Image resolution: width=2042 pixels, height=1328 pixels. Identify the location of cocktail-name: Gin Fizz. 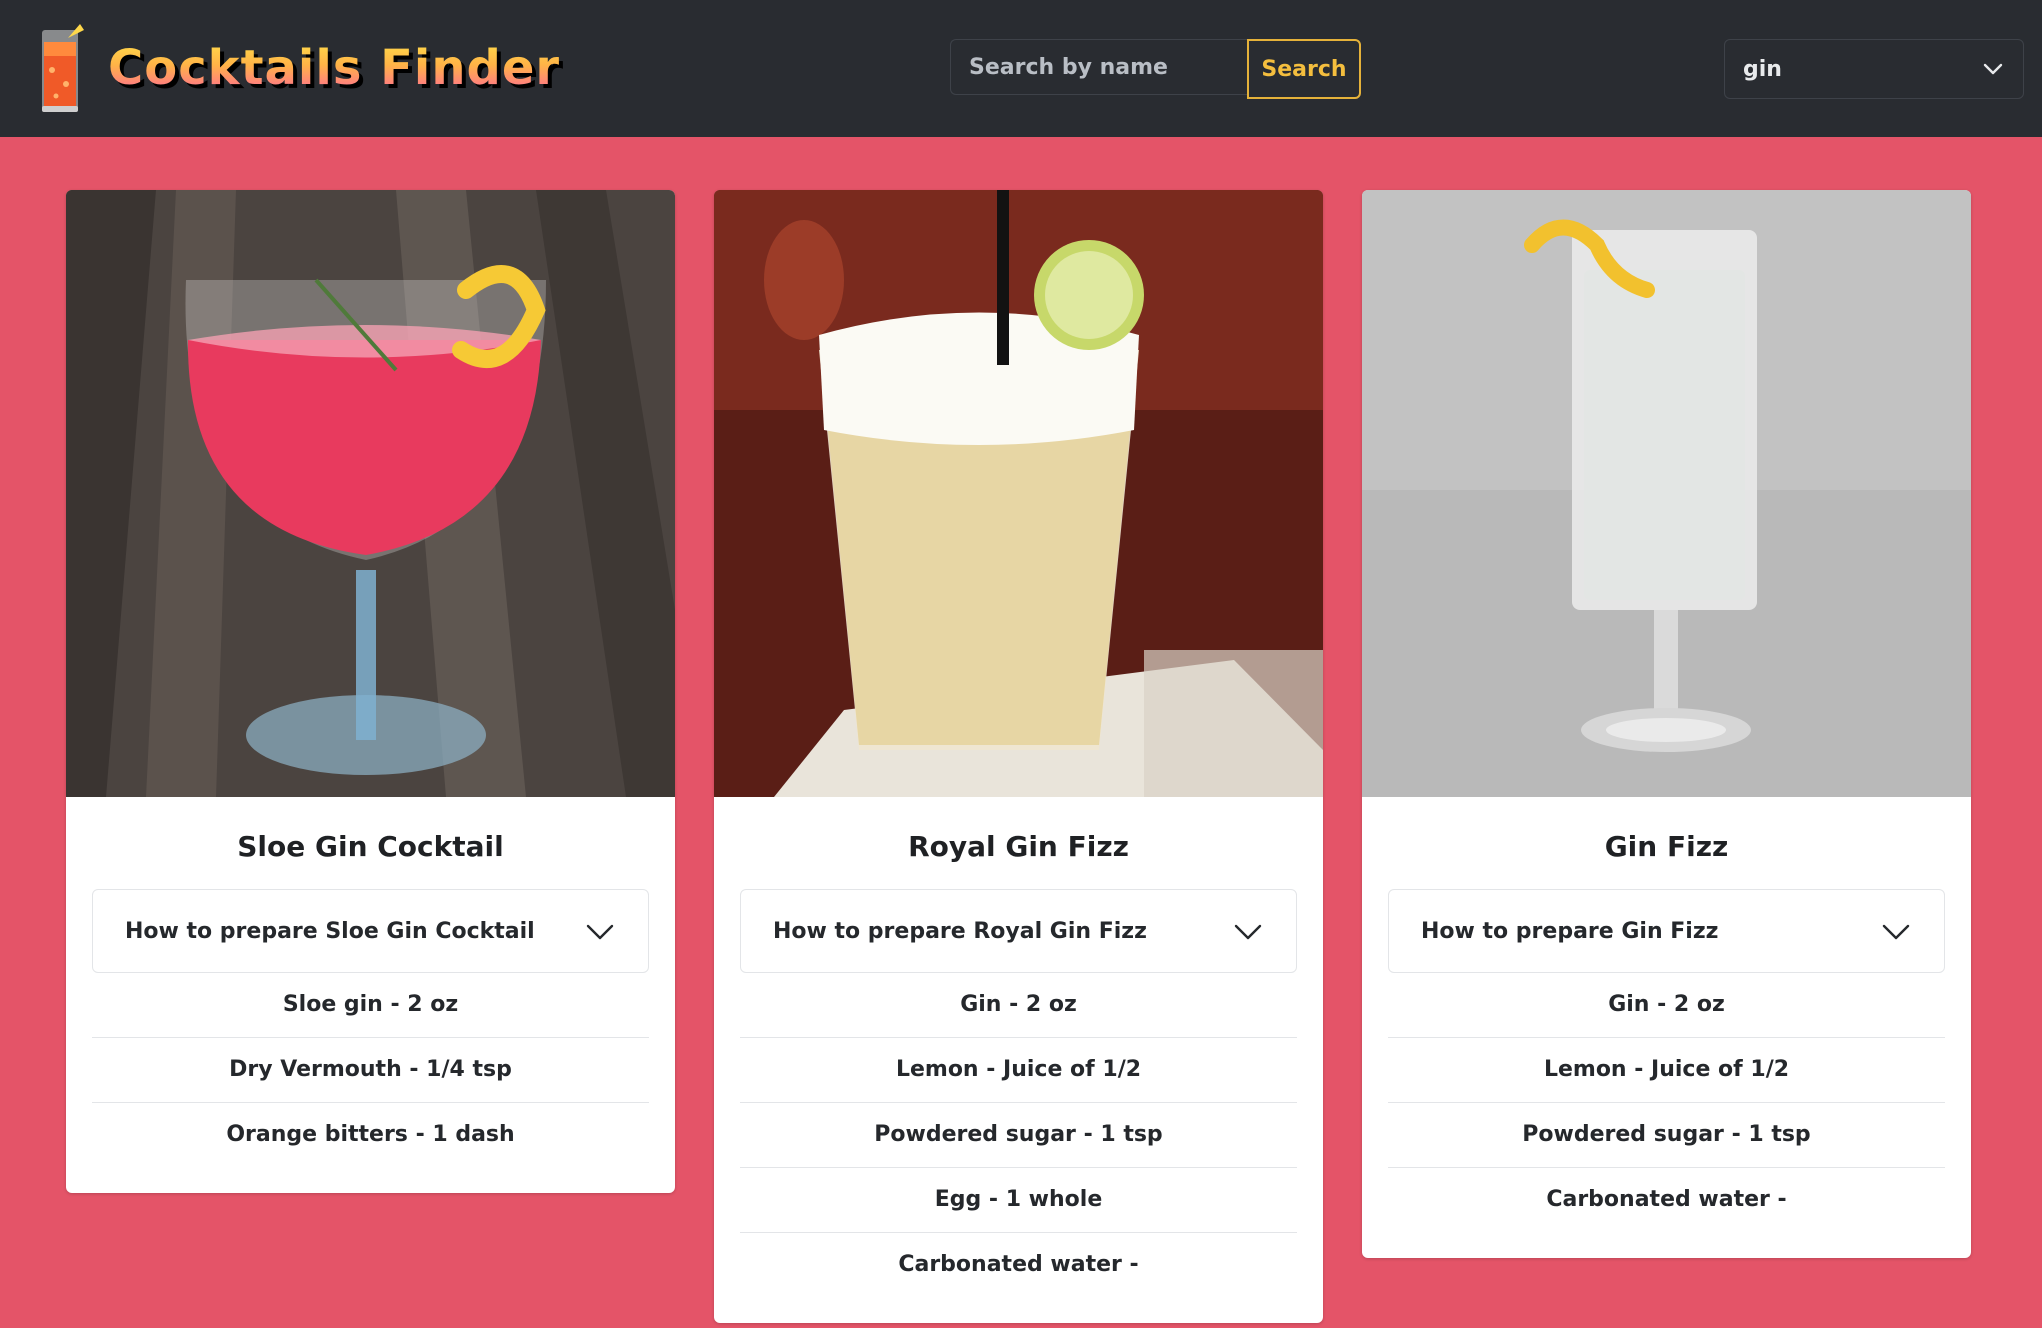
(1666, 846).